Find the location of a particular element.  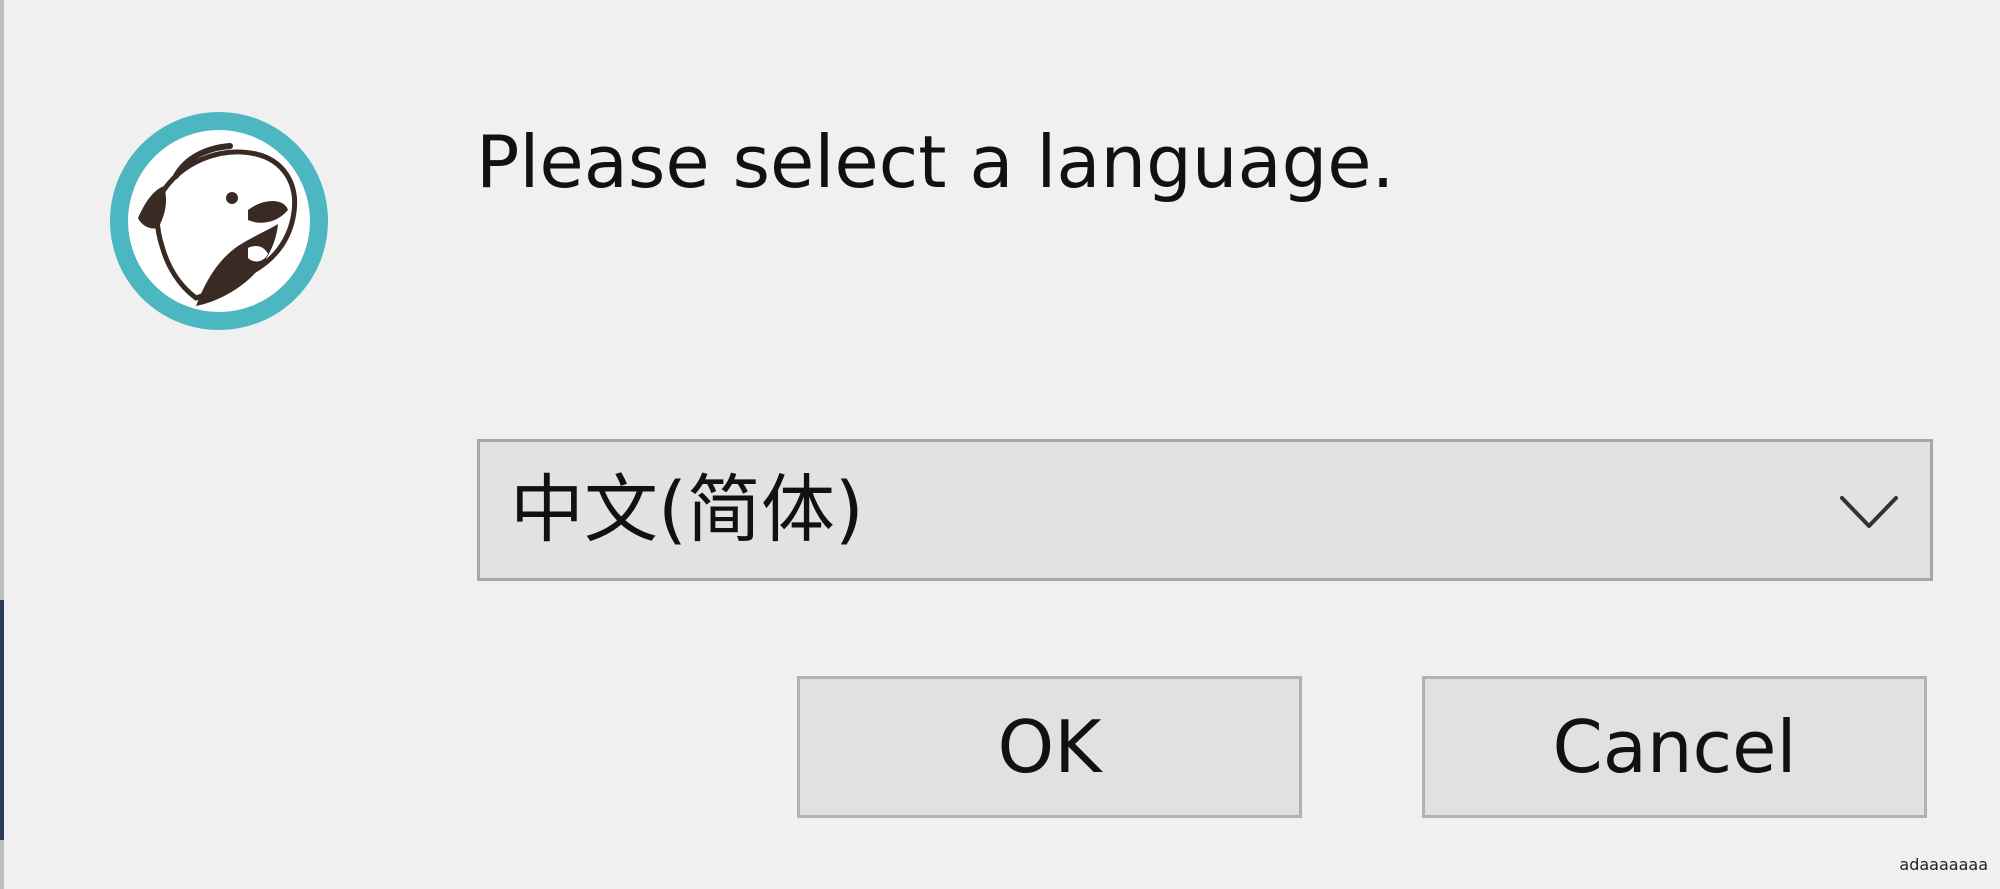

watermark-text: adaaaaaaa is located at coordinates (1943, 864).